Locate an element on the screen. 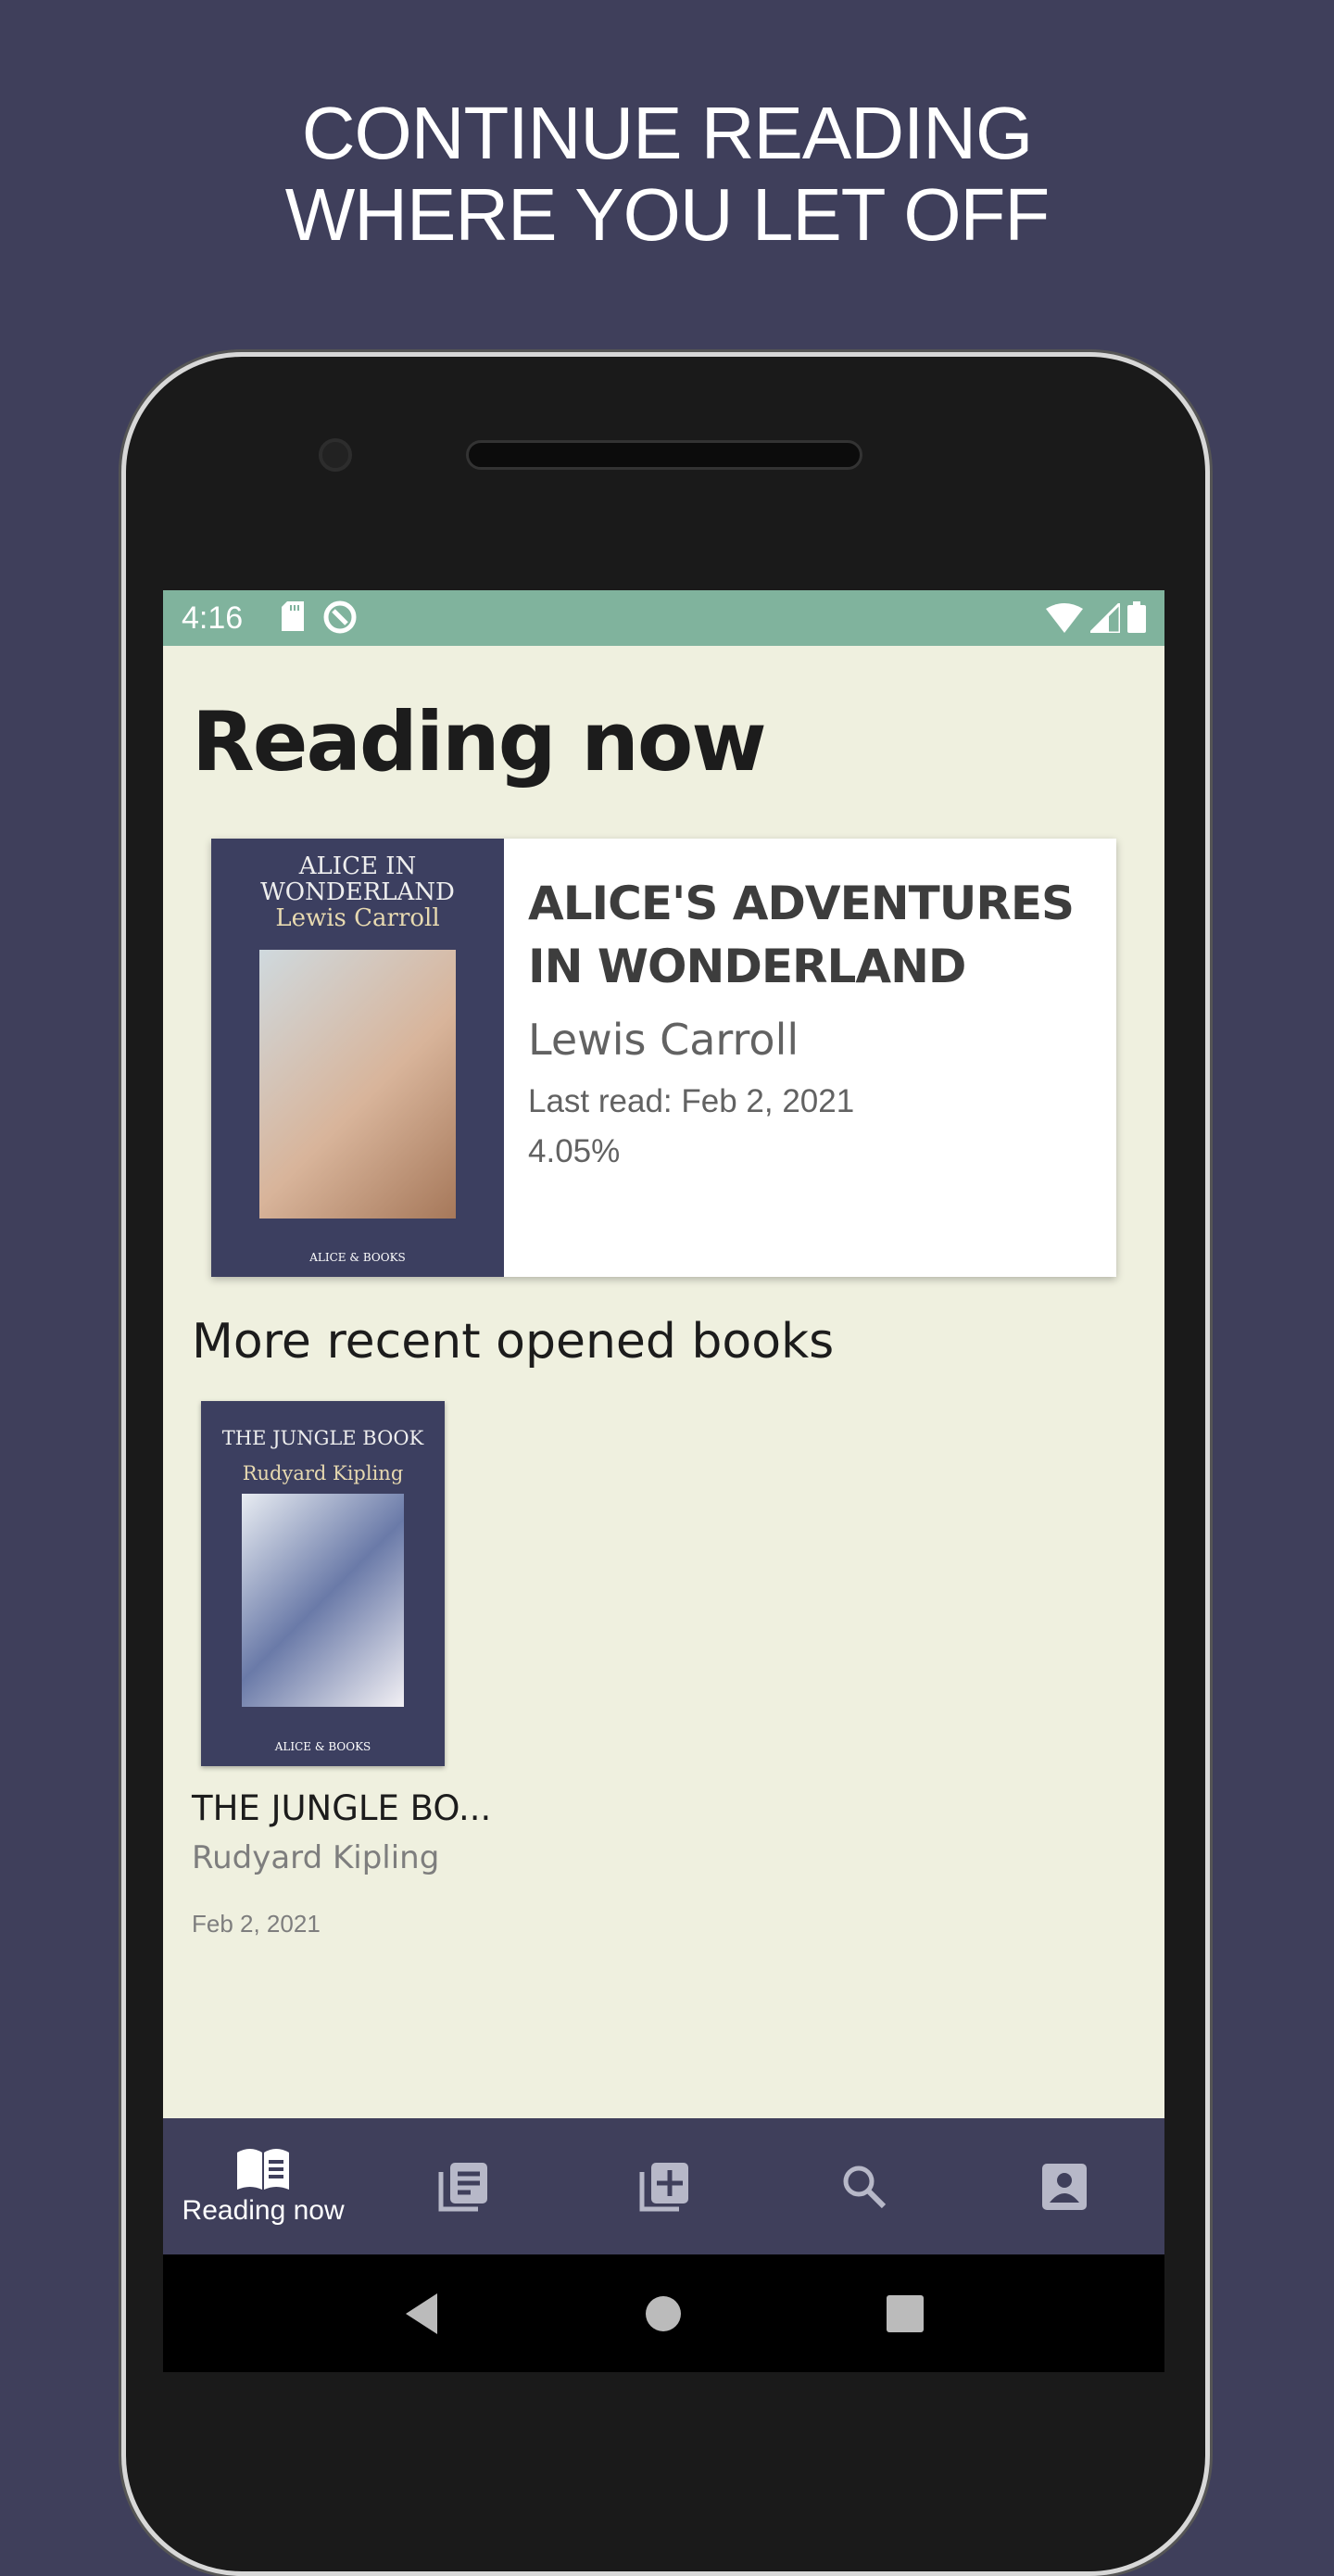 The image size is (1334, 2576). sd-card-icon is located at coordinates (293, 616).